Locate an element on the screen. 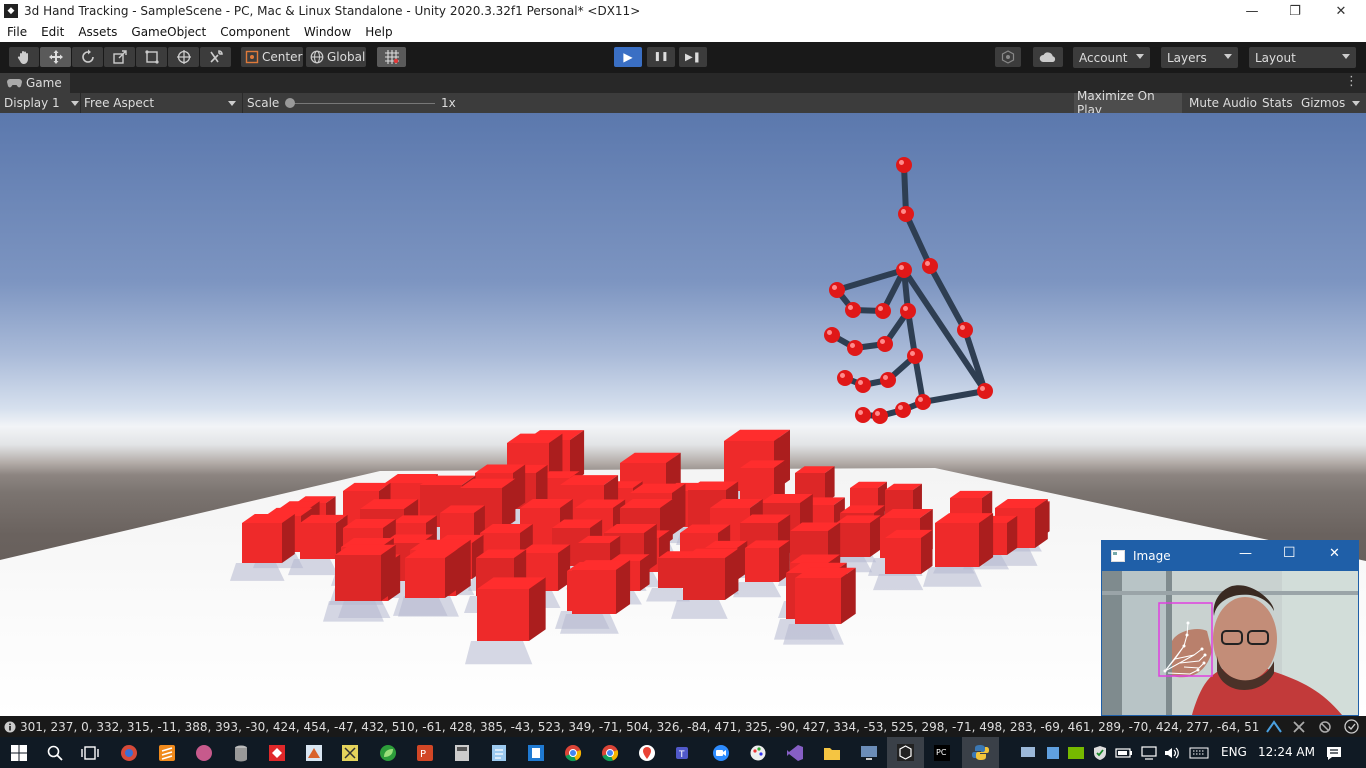 The height and width of the screenshot is (768, 1366). menu-help: Help is located at coordinates (378, 32).